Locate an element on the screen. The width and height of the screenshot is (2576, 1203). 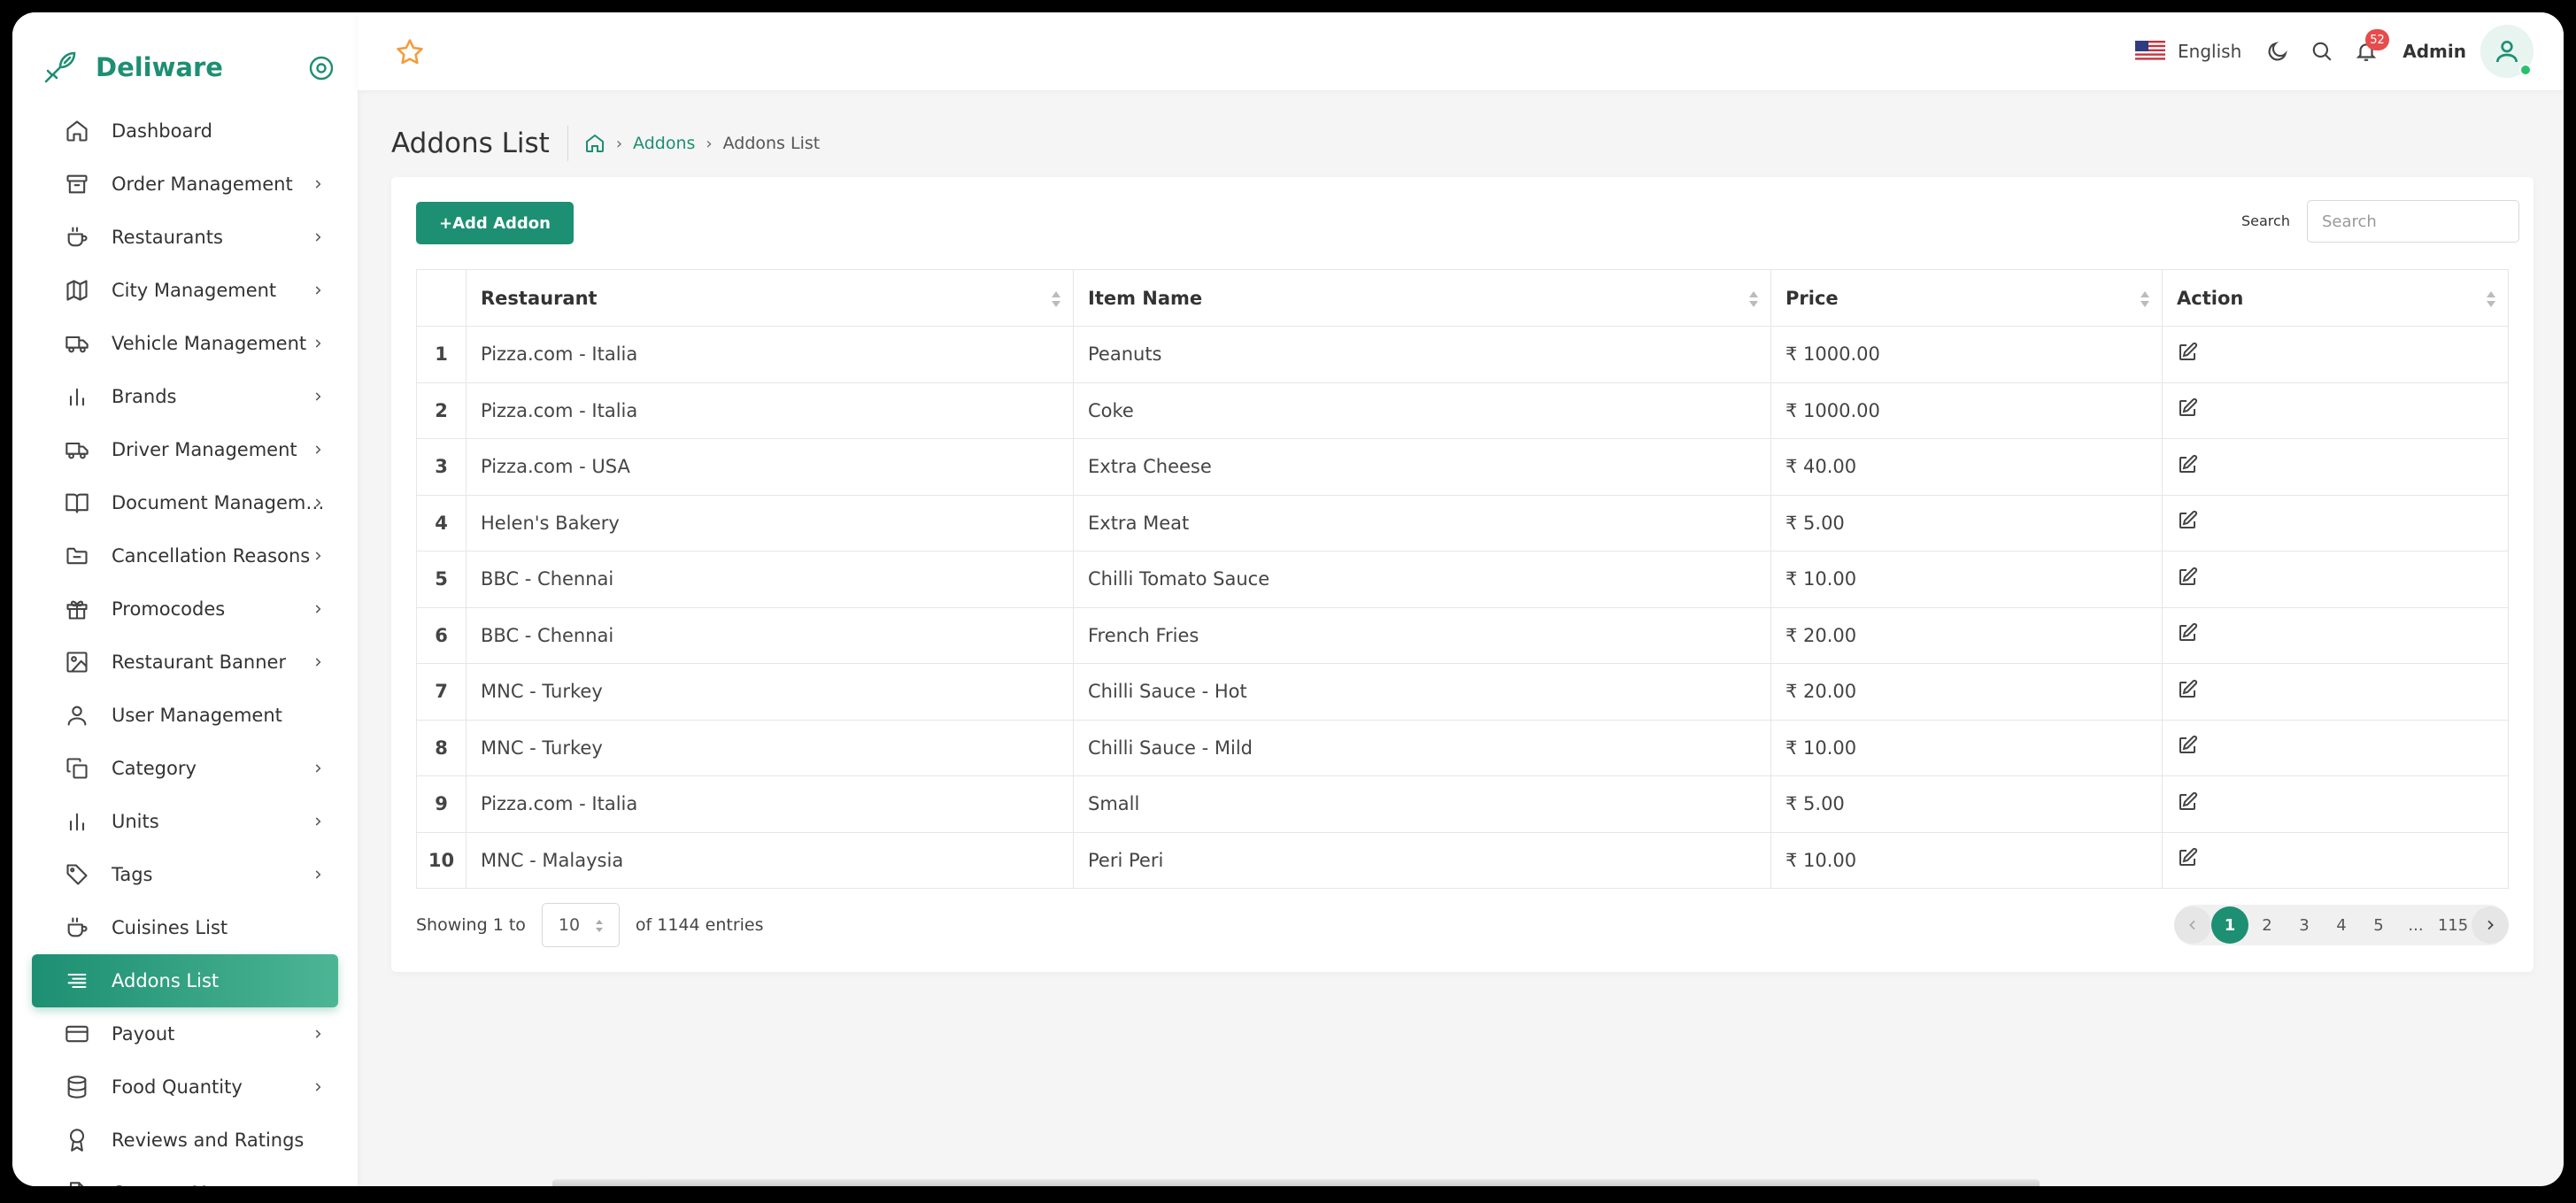
sidebar-item-driver-management: Driver Management is located at coordinates (185, 449).